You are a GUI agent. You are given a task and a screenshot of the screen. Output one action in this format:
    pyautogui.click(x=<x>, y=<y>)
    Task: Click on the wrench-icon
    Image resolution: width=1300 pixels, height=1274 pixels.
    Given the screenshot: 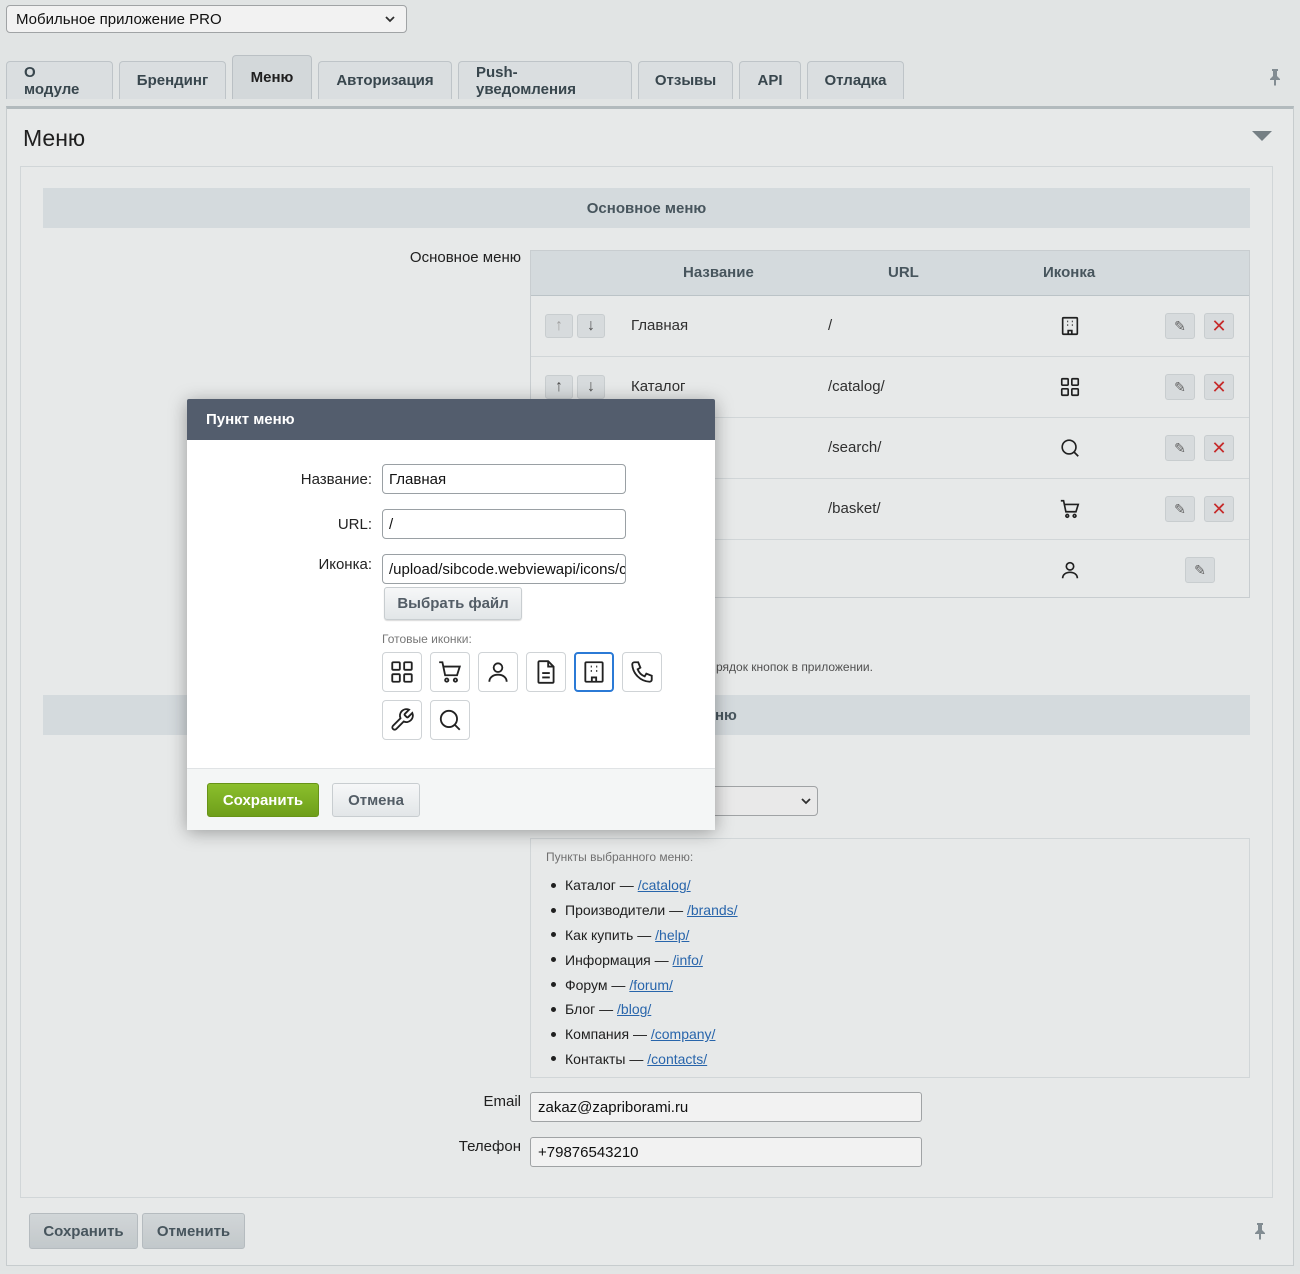 What is the action you would take?
    pyautogui.click(x=402, y=719)
    